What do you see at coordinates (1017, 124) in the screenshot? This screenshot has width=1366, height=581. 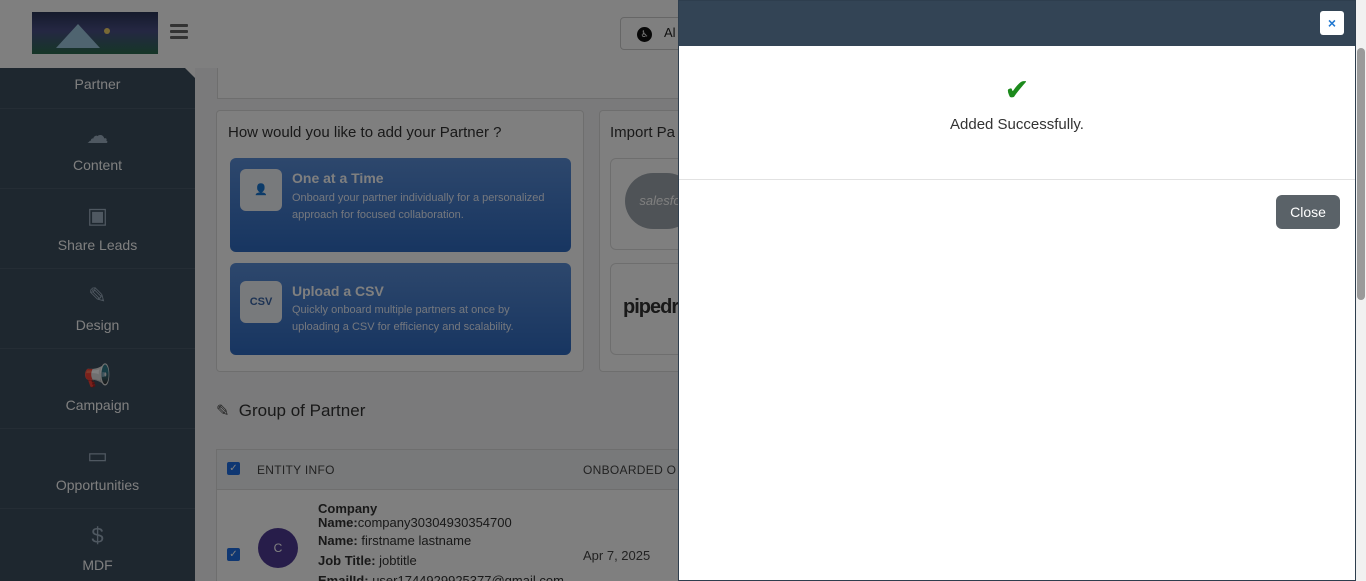 I see `success-message: Added Successfully.` at bounding box center [1017, 124].